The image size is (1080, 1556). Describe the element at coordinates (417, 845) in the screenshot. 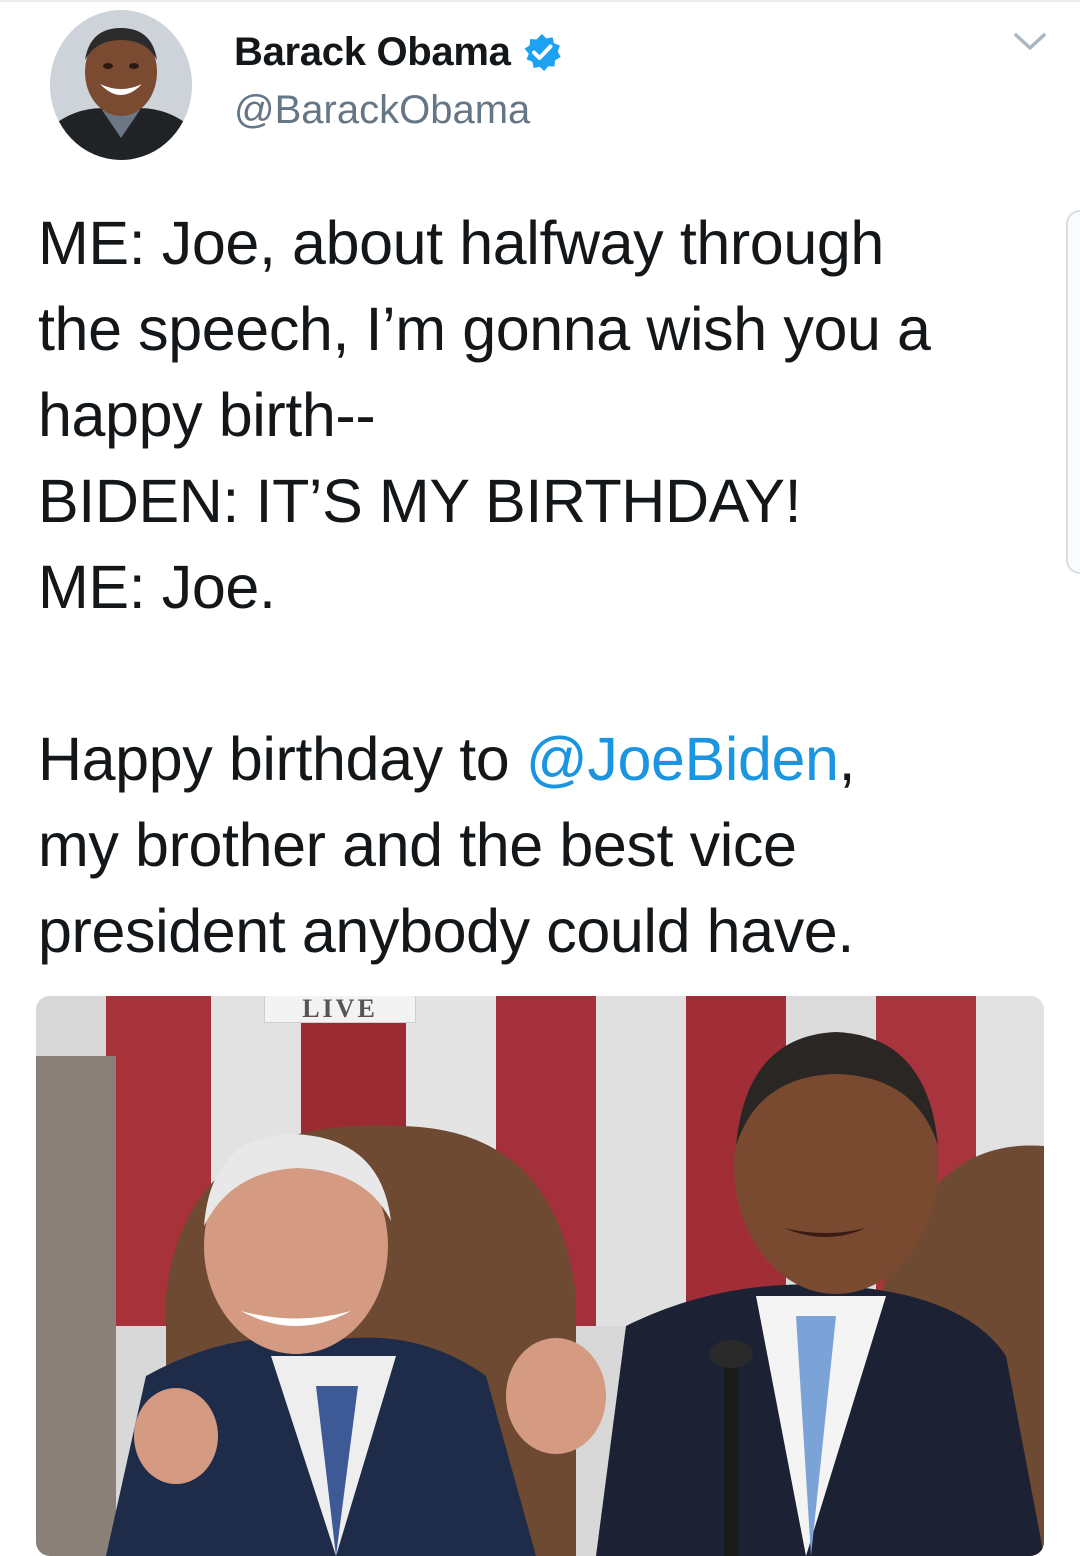

I see `tweet-line: my brother and the best vice` at that location.